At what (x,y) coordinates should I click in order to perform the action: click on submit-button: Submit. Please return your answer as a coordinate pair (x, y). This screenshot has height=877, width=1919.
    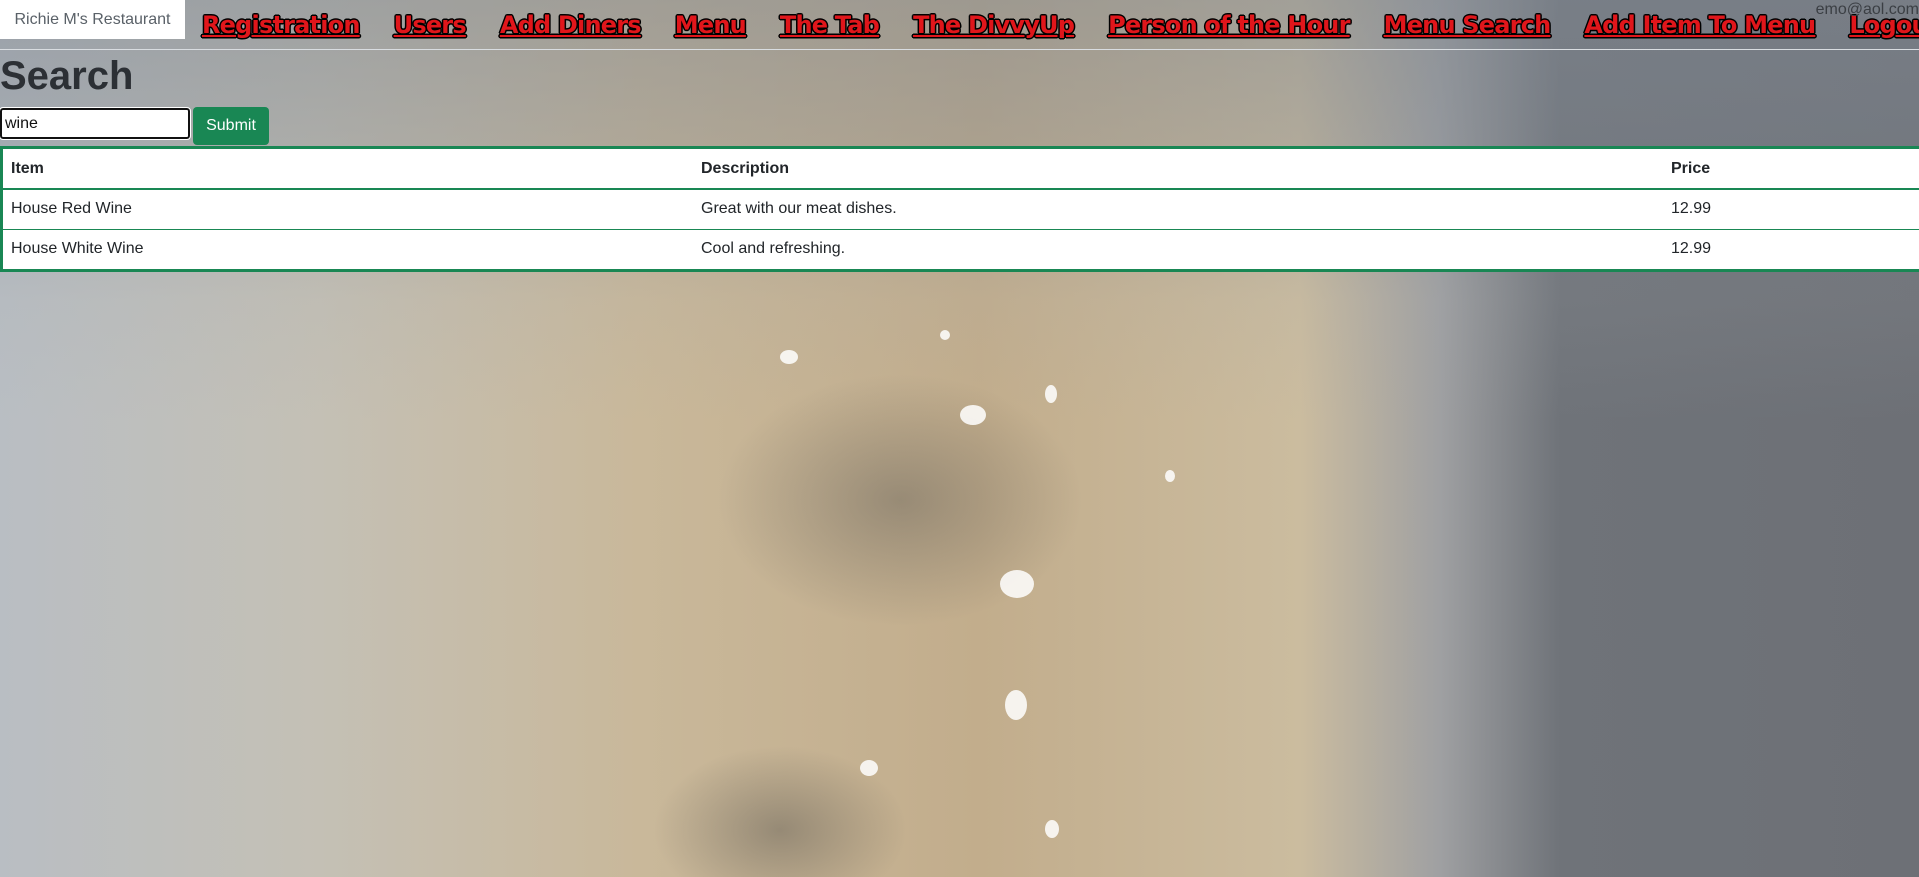
    Looking at the image, I should click on (231, 126).